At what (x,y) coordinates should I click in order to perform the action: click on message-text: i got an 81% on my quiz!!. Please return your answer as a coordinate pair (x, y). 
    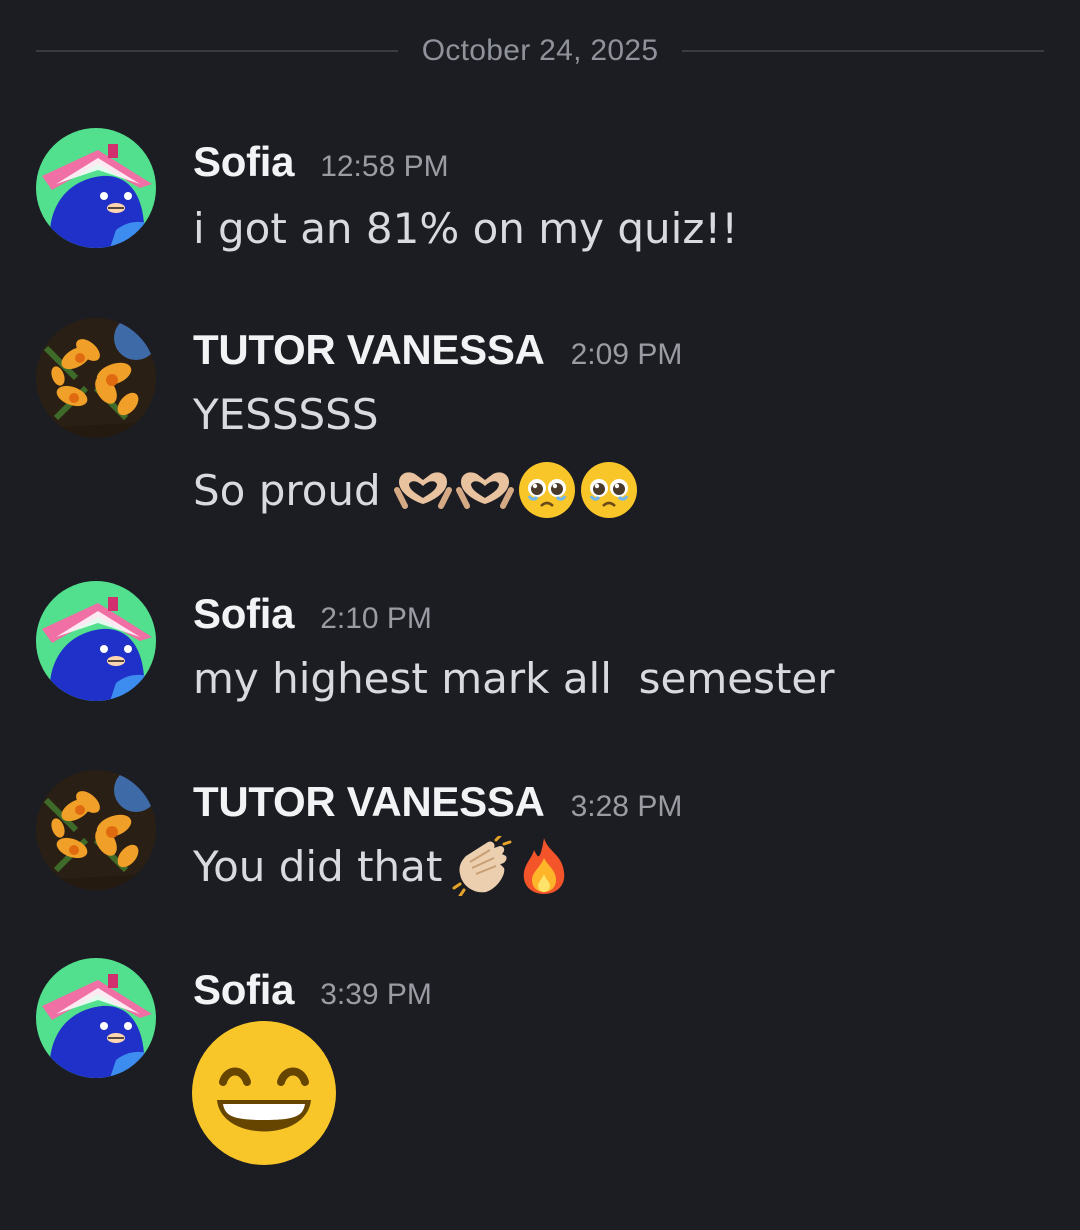
    Looking at the image, I should click on (465, 228).